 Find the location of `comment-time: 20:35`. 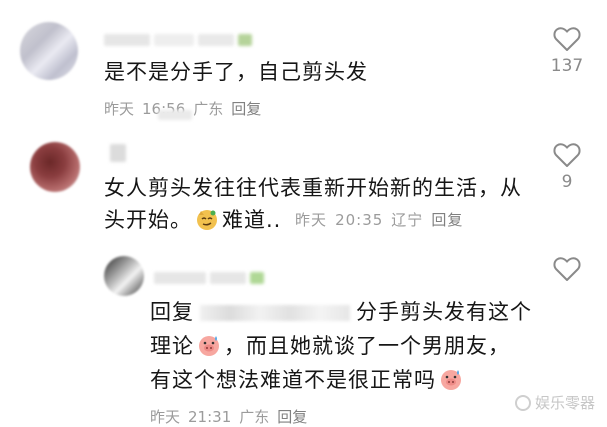

comment-time: 20:35 is located at coordinates (359, 220).